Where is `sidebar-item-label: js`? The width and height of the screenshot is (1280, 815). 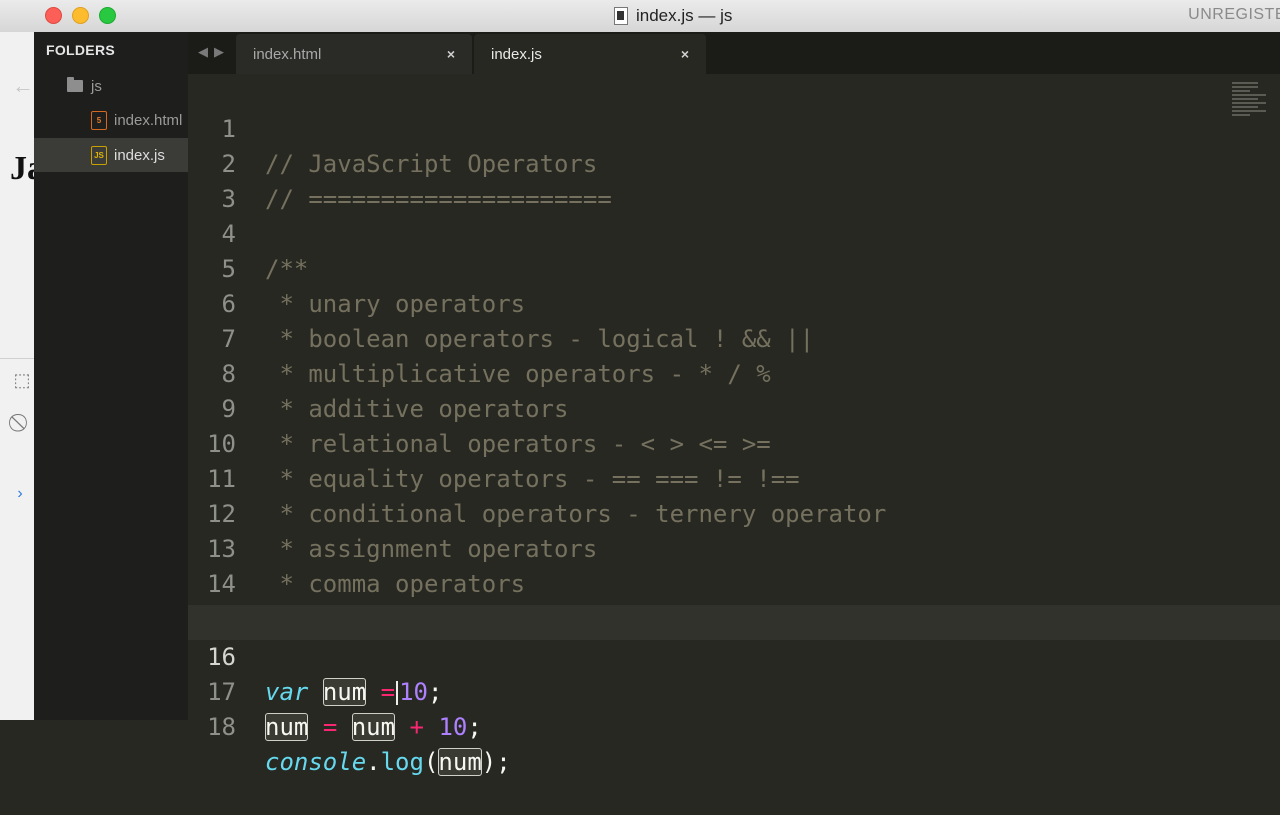 sidebar-item-label: js is located at coordinates (96, 86).